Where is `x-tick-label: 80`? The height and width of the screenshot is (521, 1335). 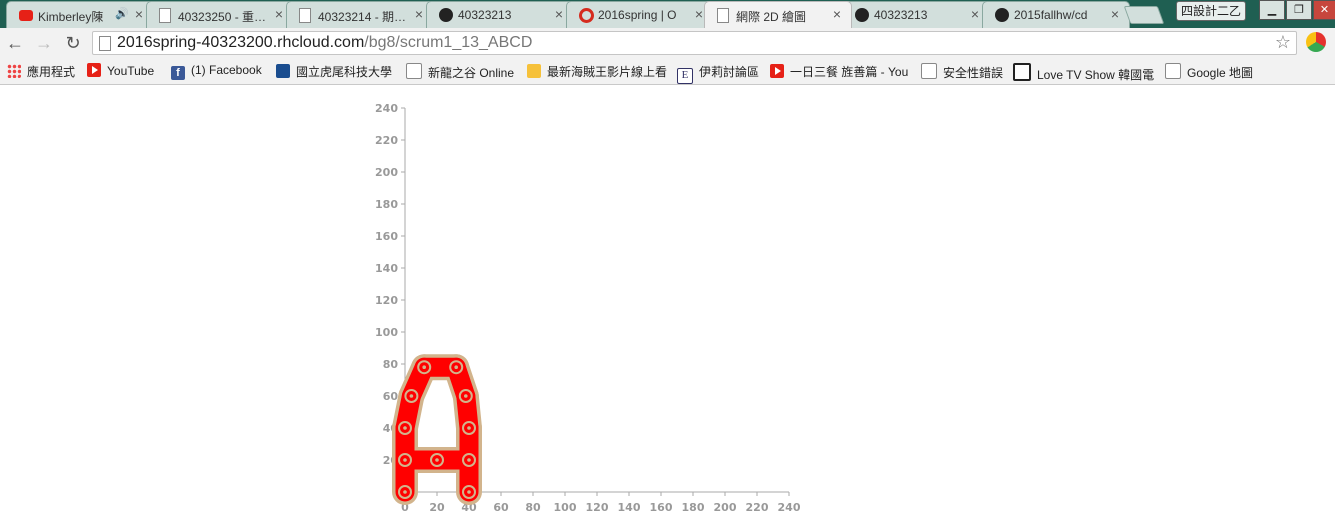 x-tick-label: 80 is located at coordinates (533, 507).